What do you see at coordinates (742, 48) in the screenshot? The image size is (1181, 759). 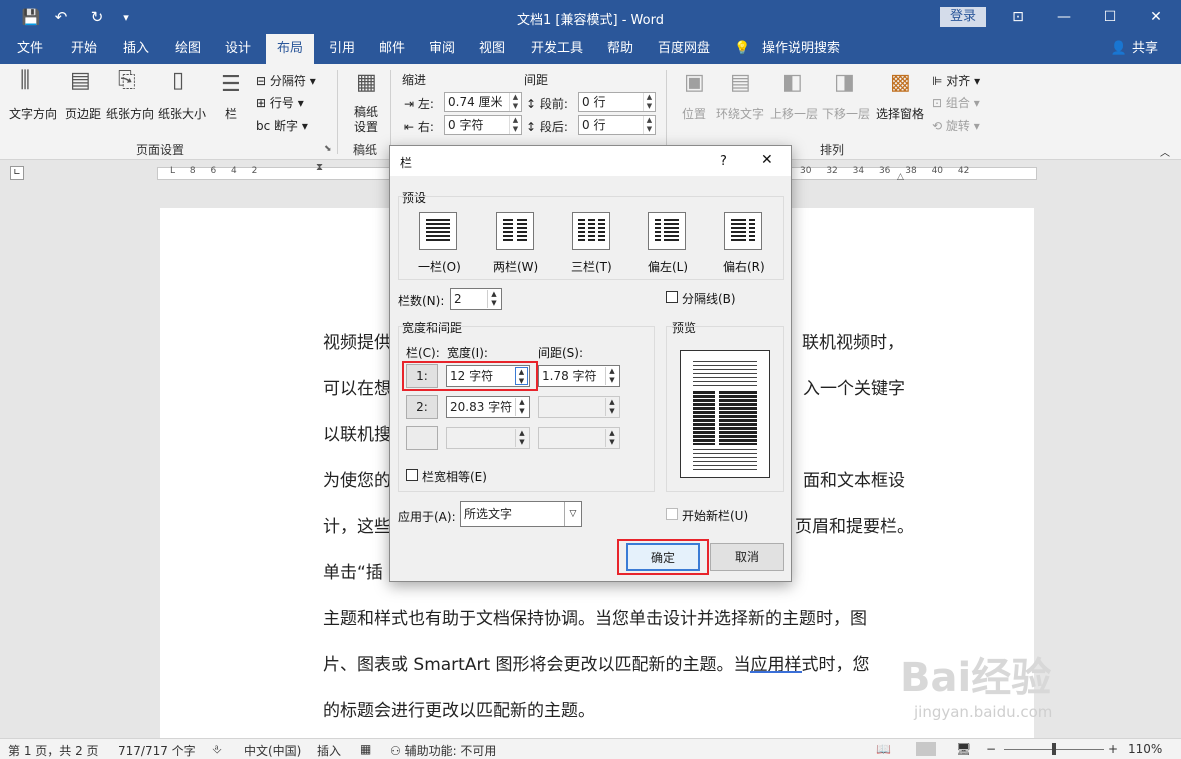 I see `lightbulb-icon: 💡` at bounding box center [742, 48].